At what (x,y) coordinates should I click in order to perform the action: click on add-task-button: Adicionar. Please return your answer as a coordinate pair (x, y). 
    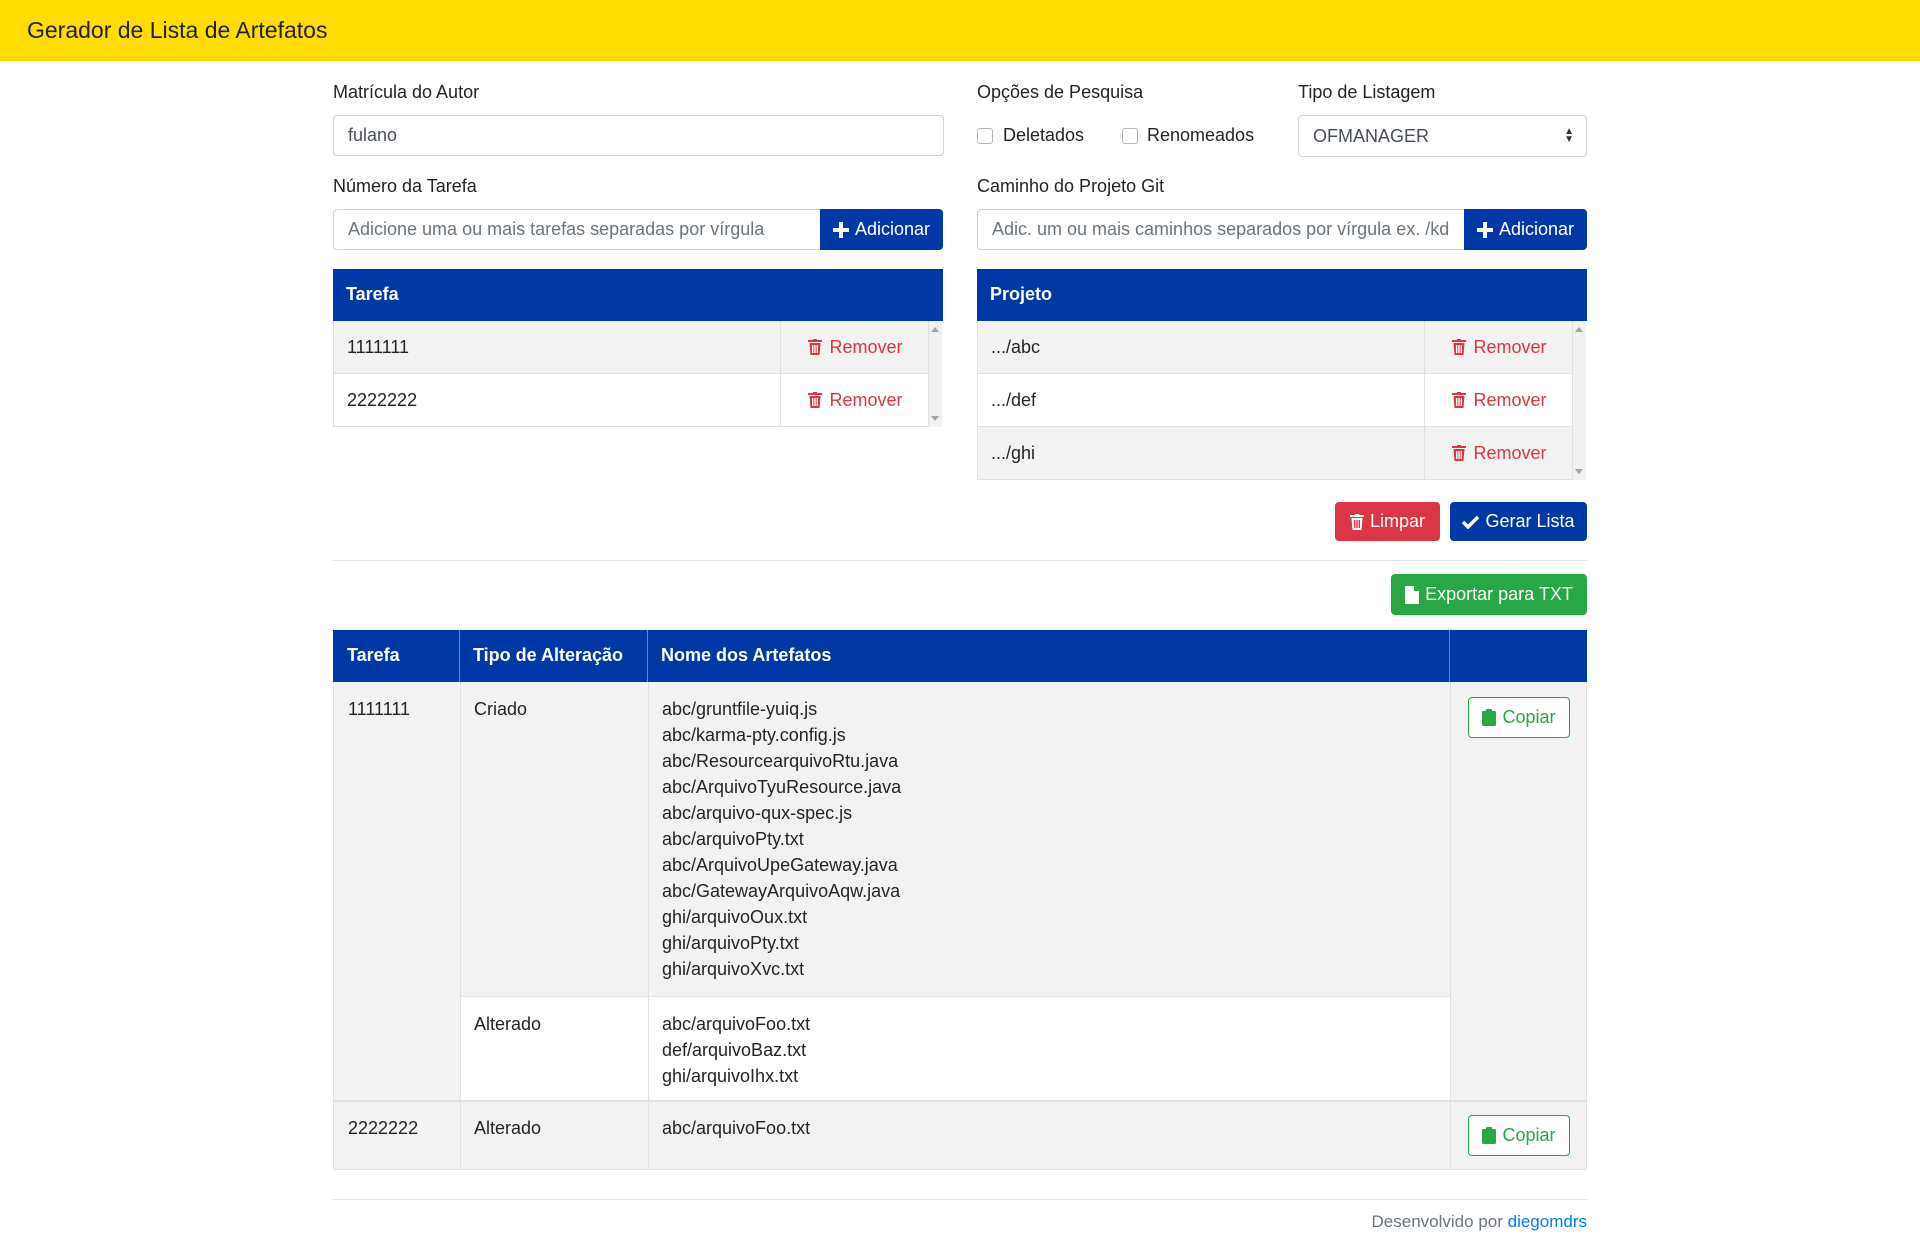
    Looking at the image, I should click on (881, 229).